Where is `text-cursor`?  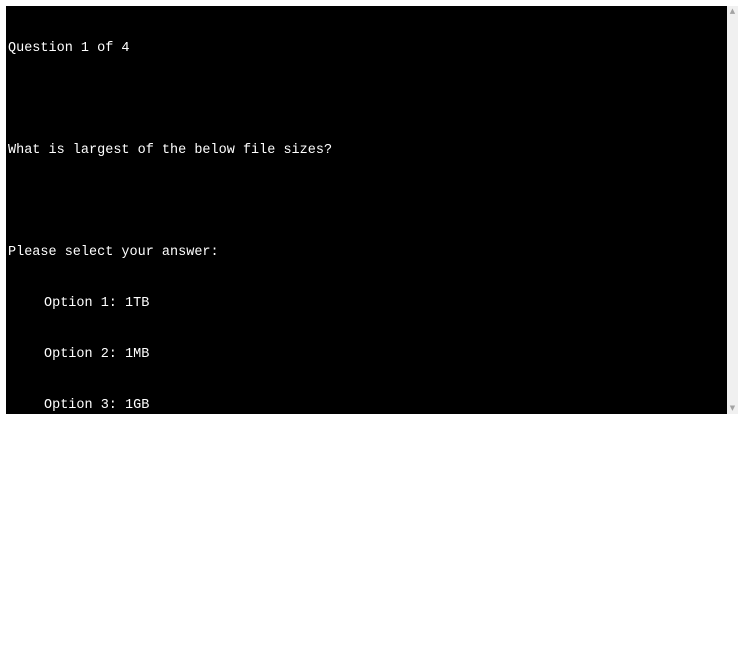 text-cursor is located at coordinates (10, 609).